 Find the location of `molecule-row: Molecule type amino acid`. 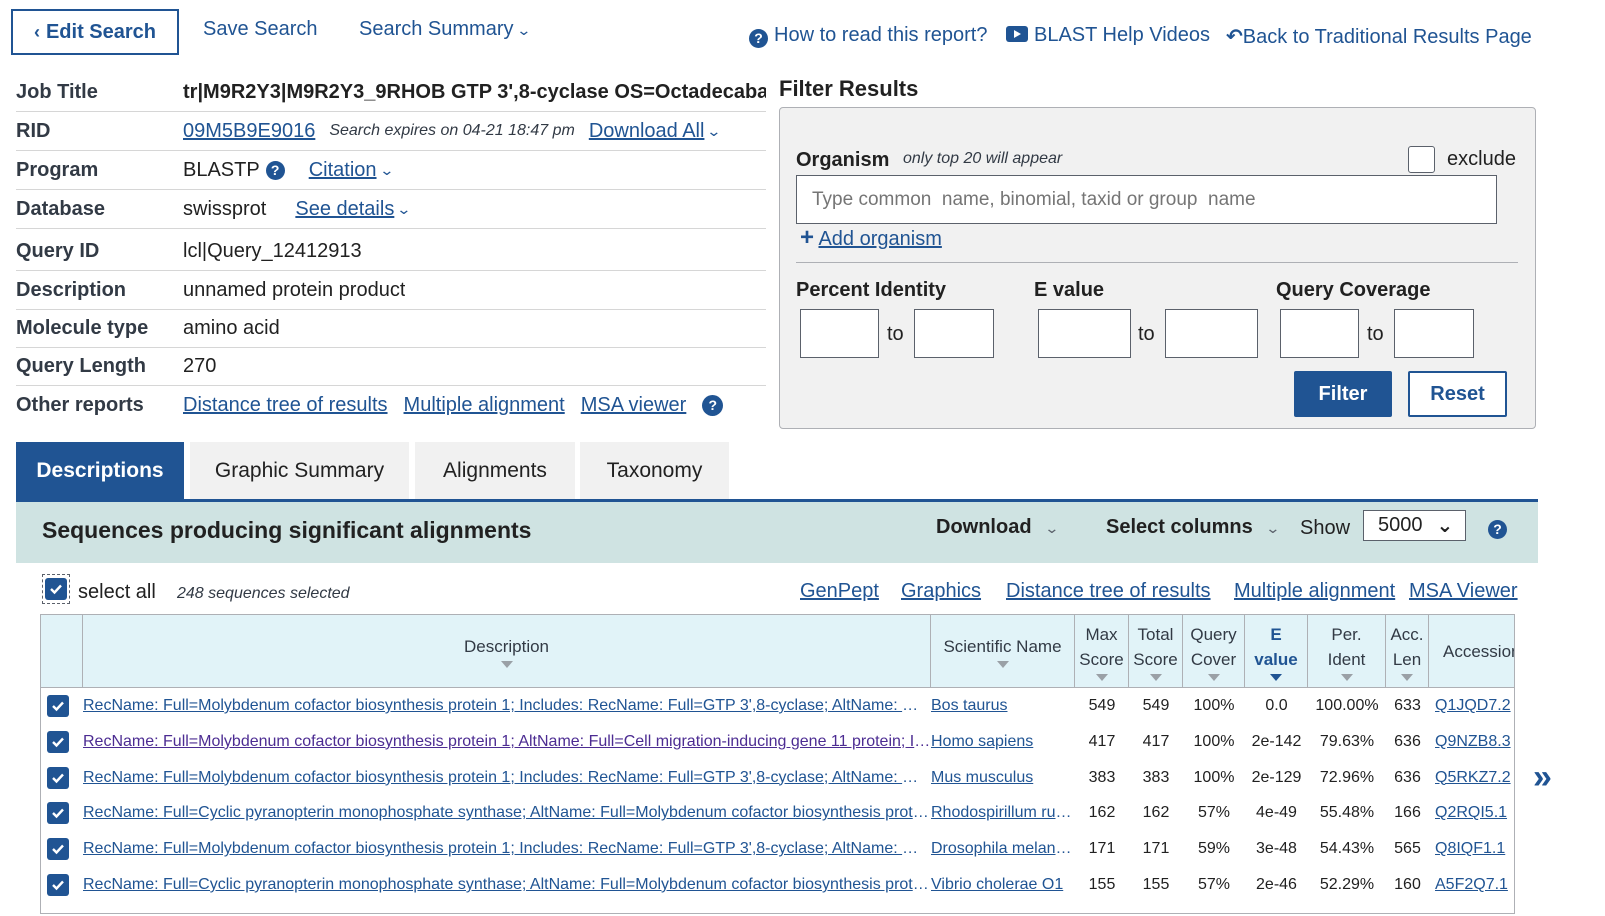

molecule-row: Molecule type amino acid is located at coordinates (391, 328).